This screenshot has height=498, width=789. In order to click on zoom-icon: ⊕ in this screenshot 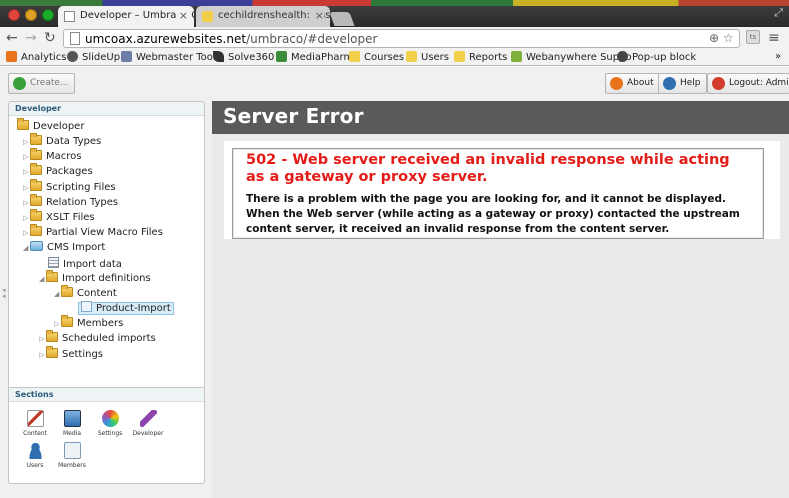, I will do `click(714, 38)`.